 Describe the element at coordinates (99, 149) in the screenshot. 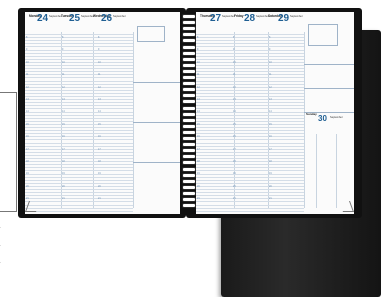

I see `hour-label: 17` at that location.